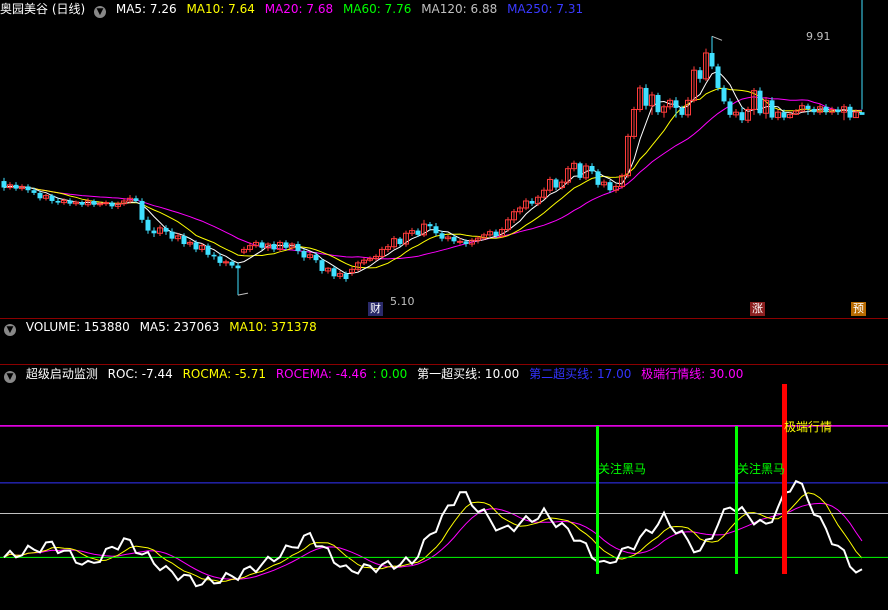  I want to click on high-label: 9.91, so click(818, 36).